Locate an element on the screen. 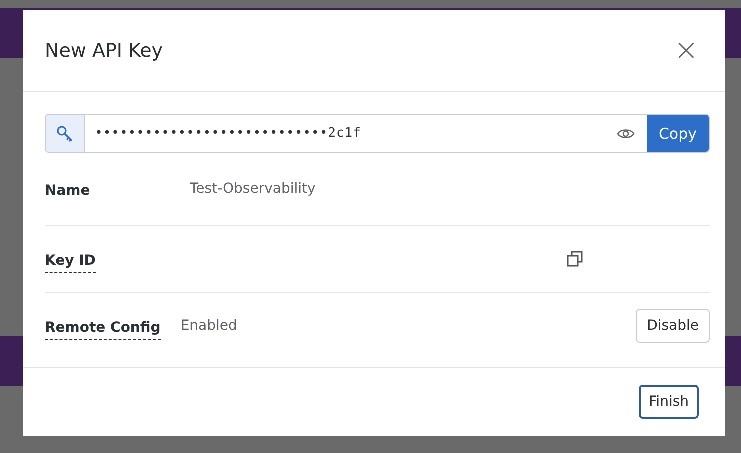 The height and width of the screenshot is (453, 741). api-key-field: ••••••••••••••••••••••••••••2c1f Copy is located at coordinates (377, 133).